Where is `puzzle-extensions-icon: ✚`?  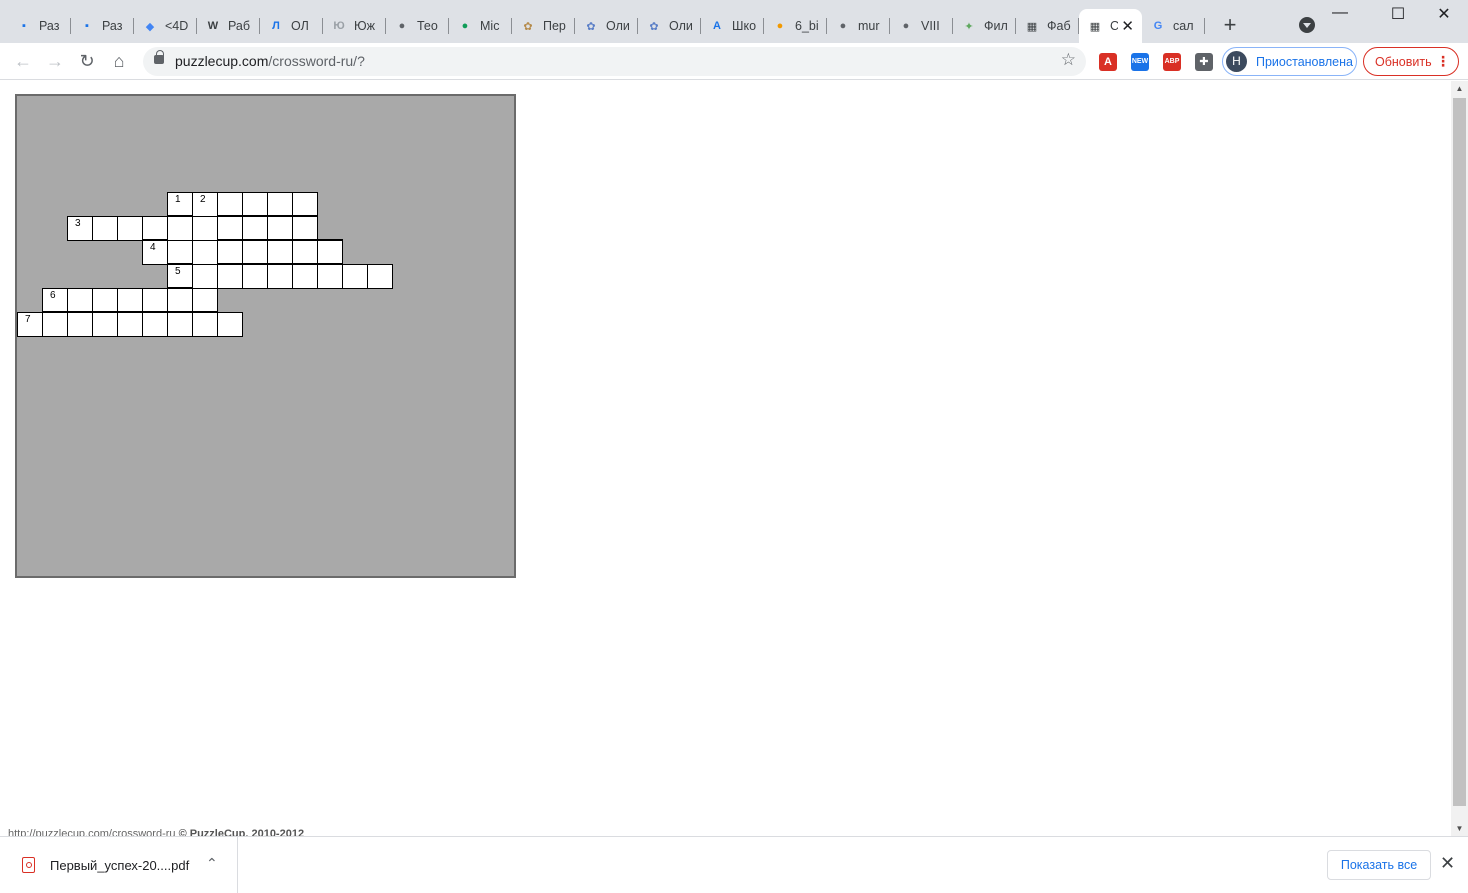
puzzle-extensions-icon: ✚ is located at coordinates (1204, 62).